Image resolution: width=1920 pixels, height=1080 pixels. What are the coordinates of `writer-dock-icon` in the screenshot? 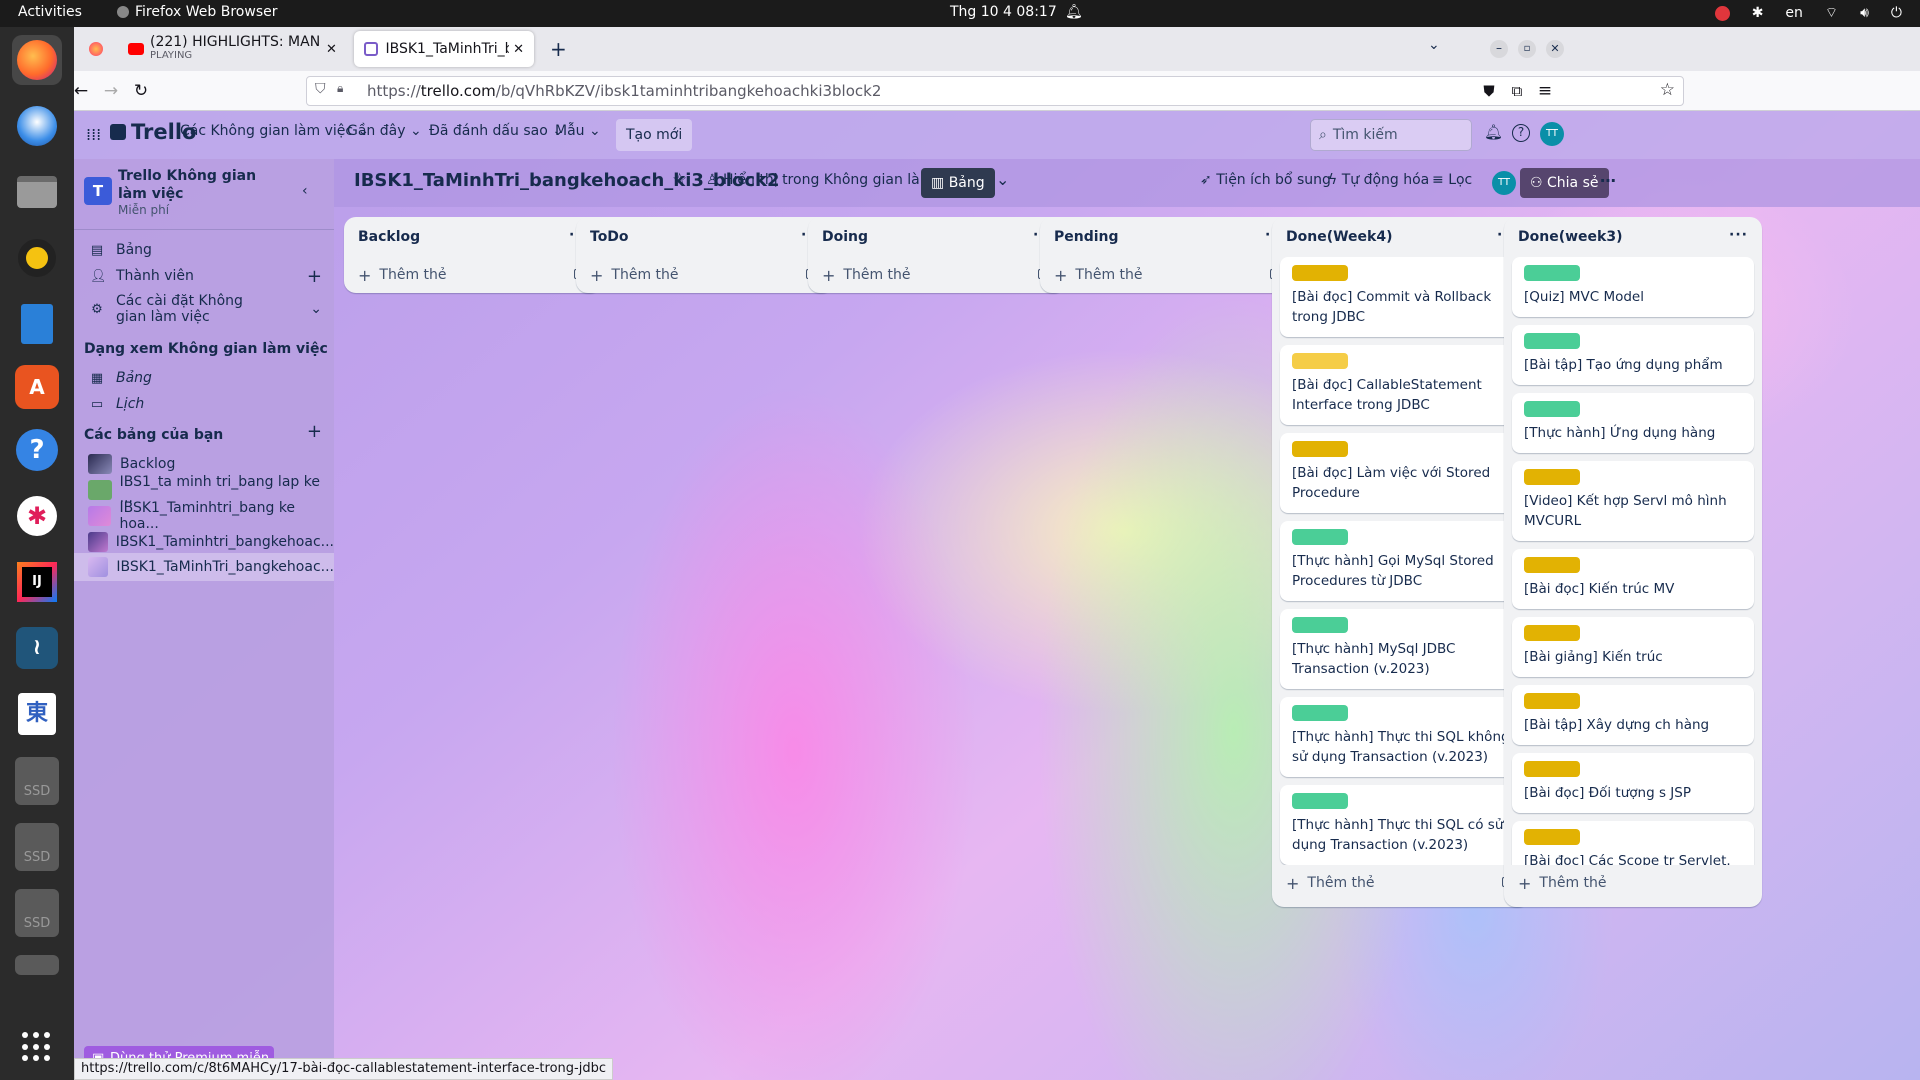 It's located at (37, 324).